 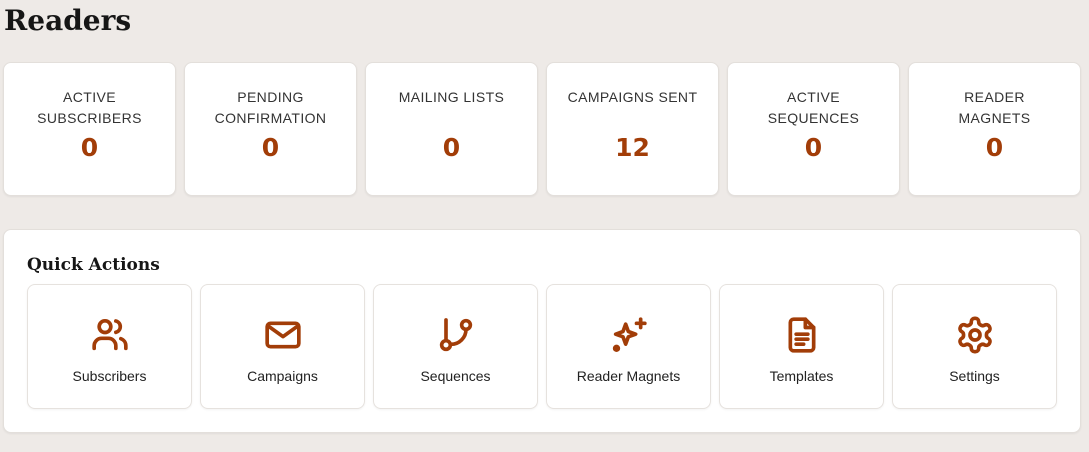 I want to click on stat-card-mailing-lists: Mailing Lists 0, so click(x=451, y=129).